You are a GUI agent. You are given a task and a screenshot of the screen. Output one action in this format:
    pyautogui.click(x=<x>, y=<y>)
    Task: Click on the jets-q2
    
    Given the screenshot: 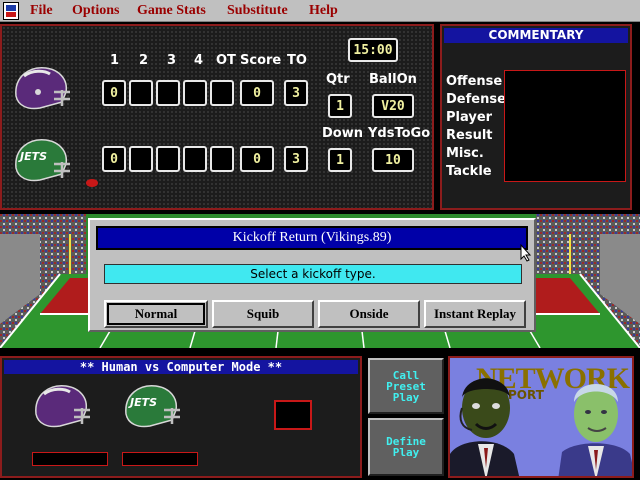 What is the action you would take?
    pyautogui.click(x=141, y=159)
    